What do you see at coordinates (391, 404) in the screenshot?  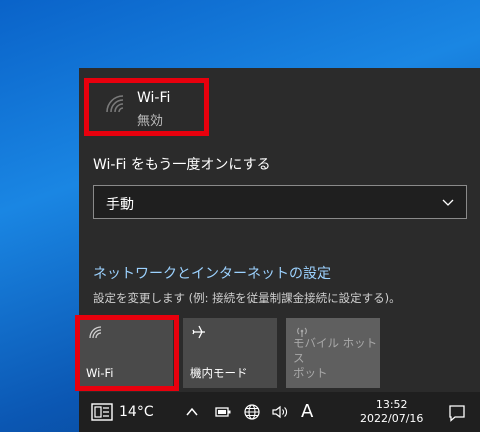 I see `clock-time: 13:52` at bounding box center [391, 404].